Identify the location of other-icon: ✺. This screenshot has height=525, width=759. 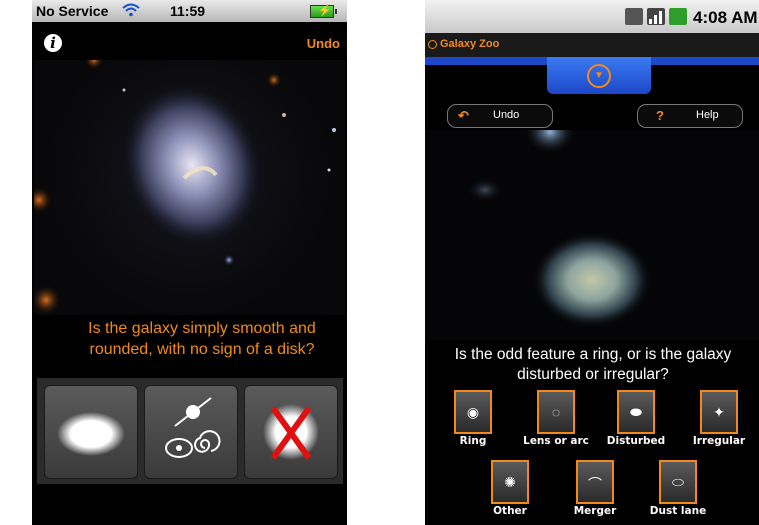
(510, 482).